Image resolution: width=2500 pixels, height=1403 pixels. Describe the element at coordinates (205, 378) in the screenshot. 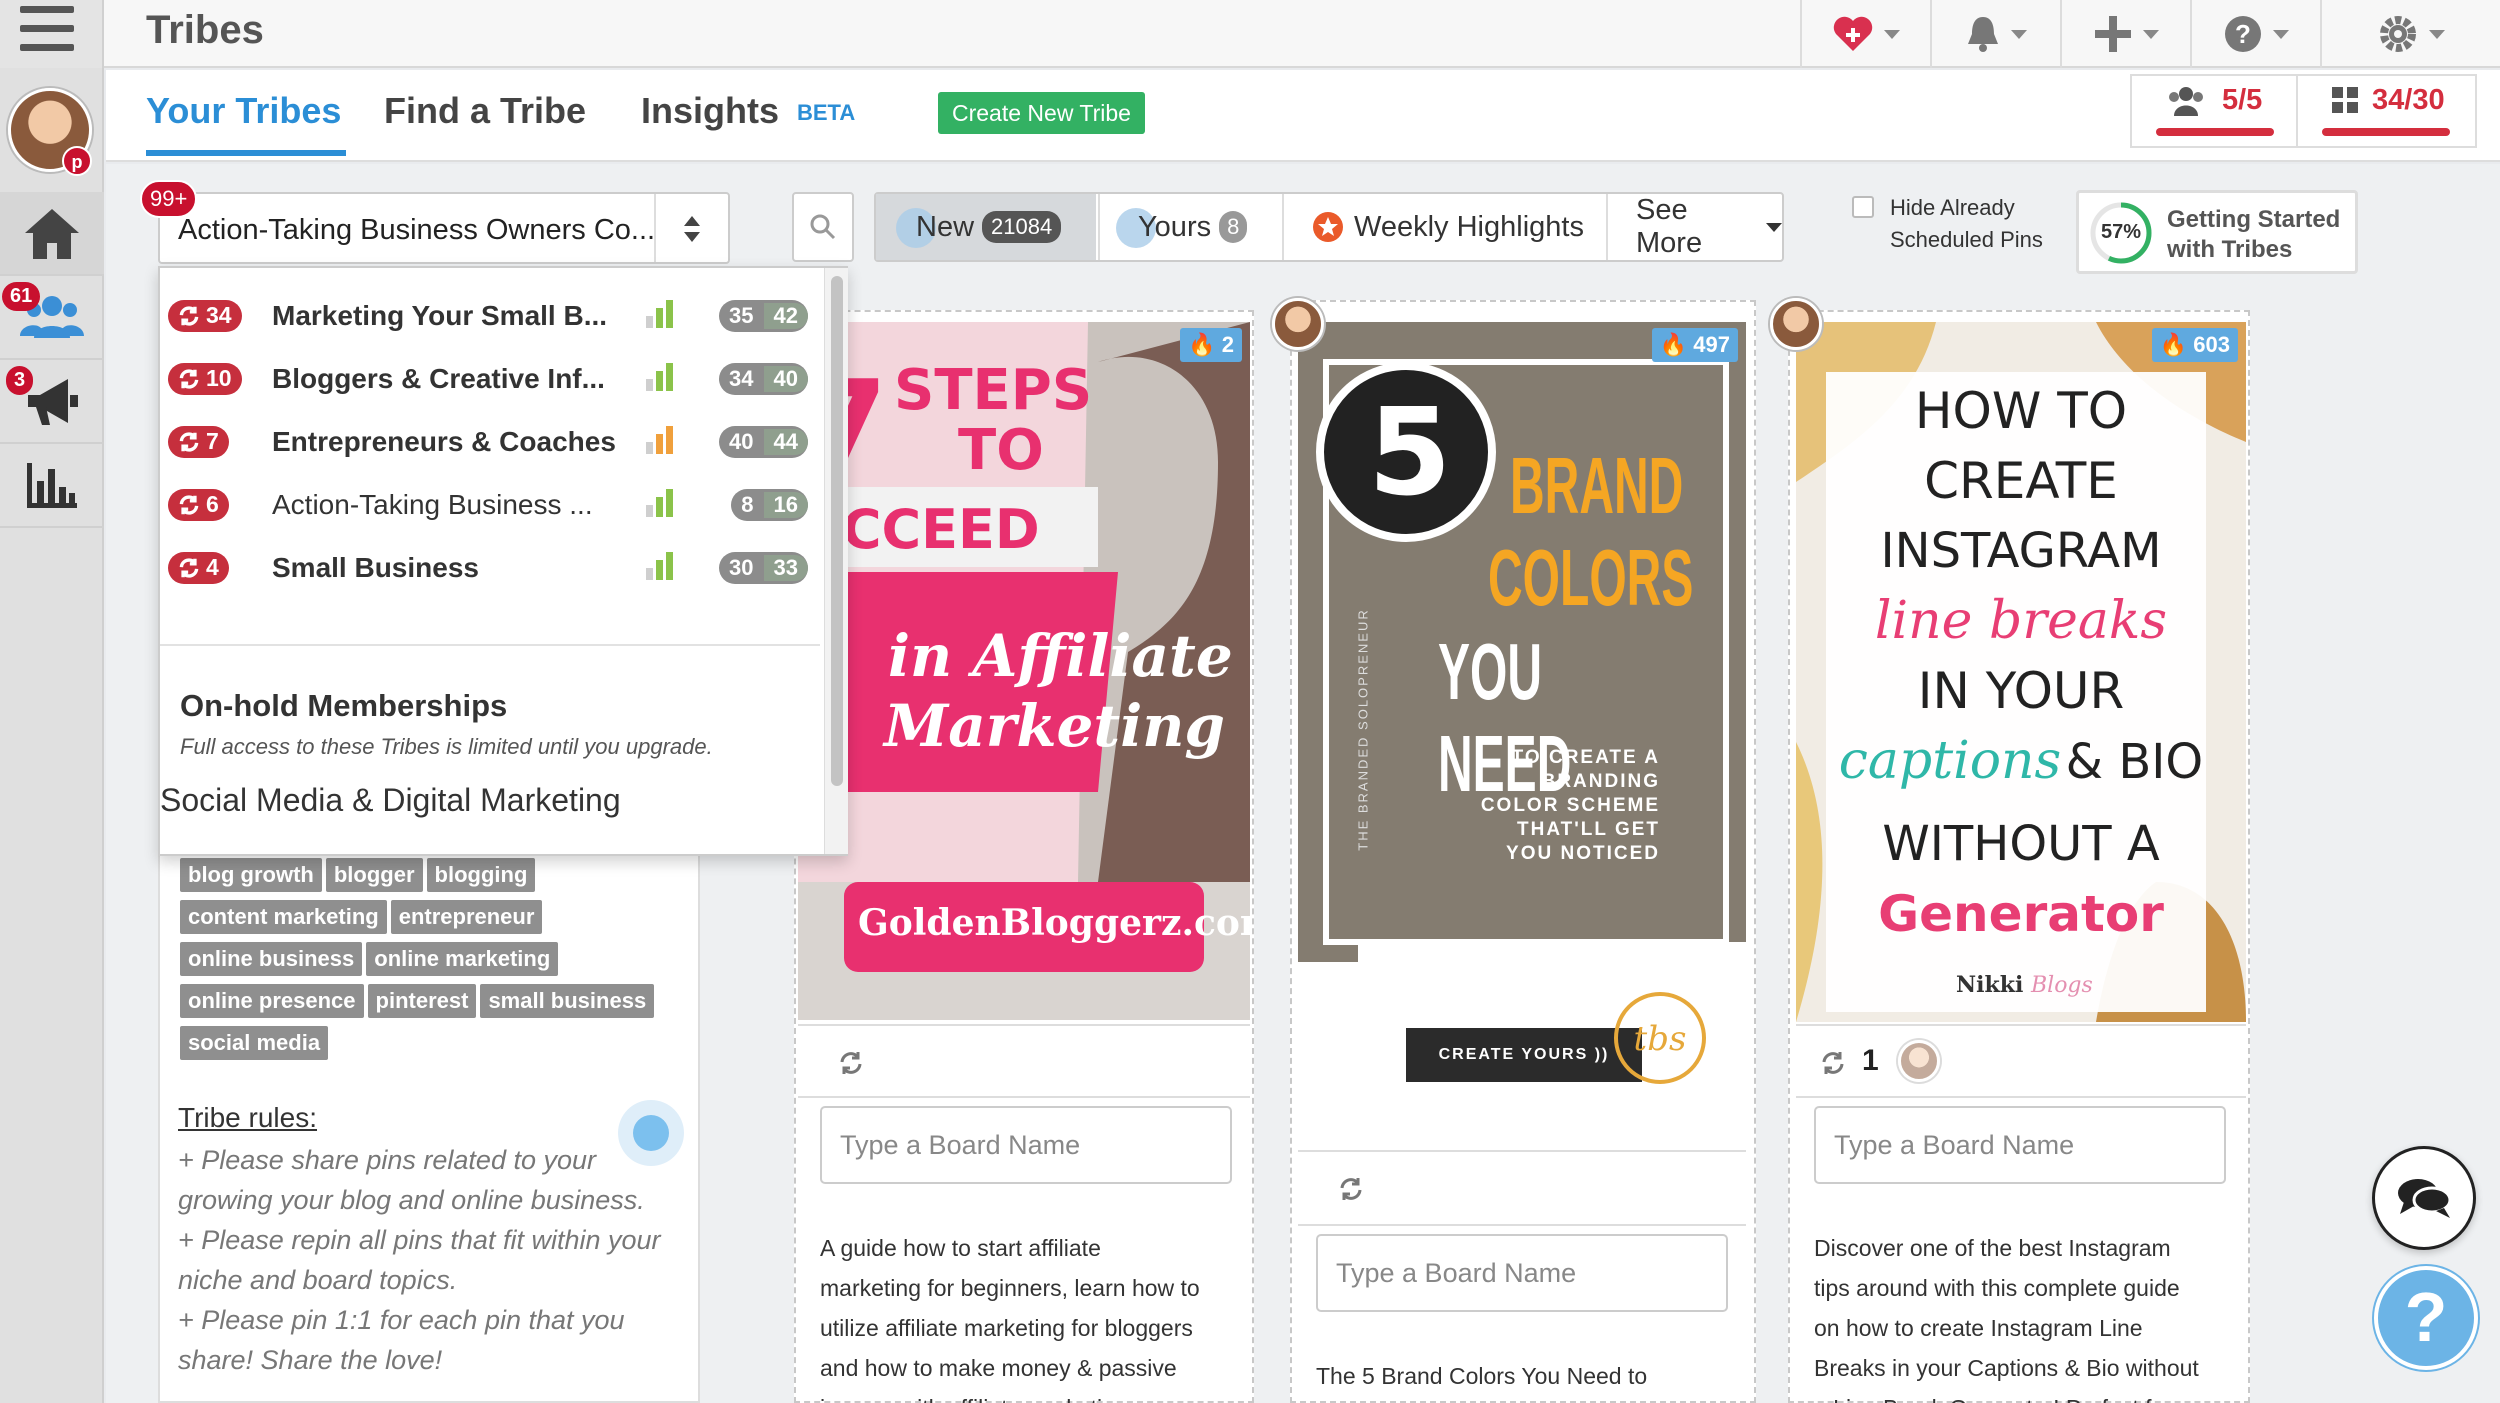

I see `repin-queue-count: 10` at that location.